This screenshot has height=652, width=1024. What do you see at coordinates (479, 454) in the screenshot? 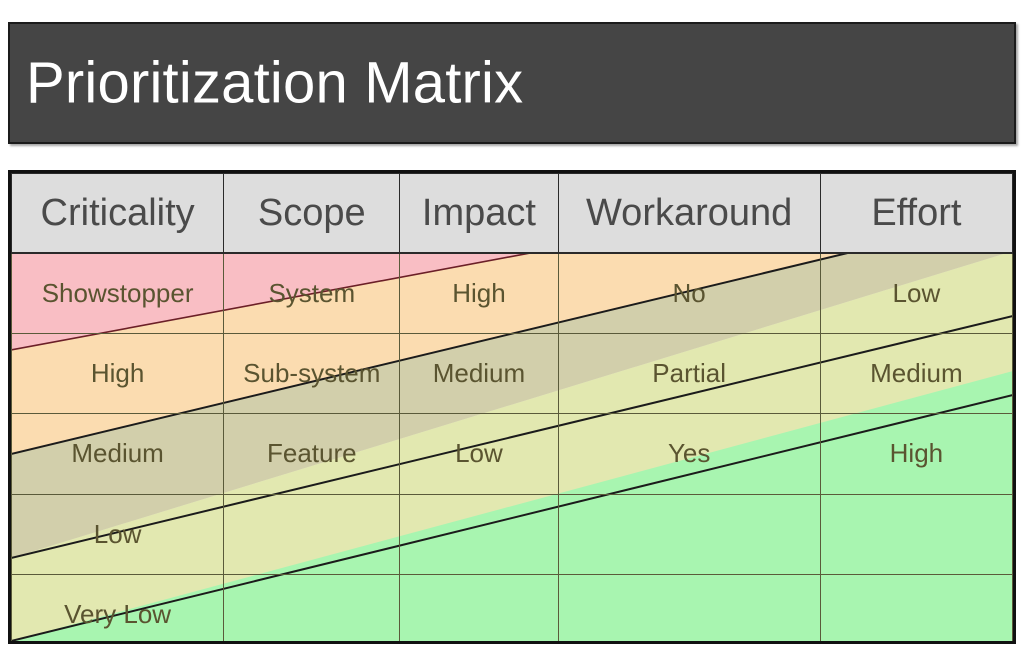
I see `cell-impact-3: Low` at bounding box center [479, 454].